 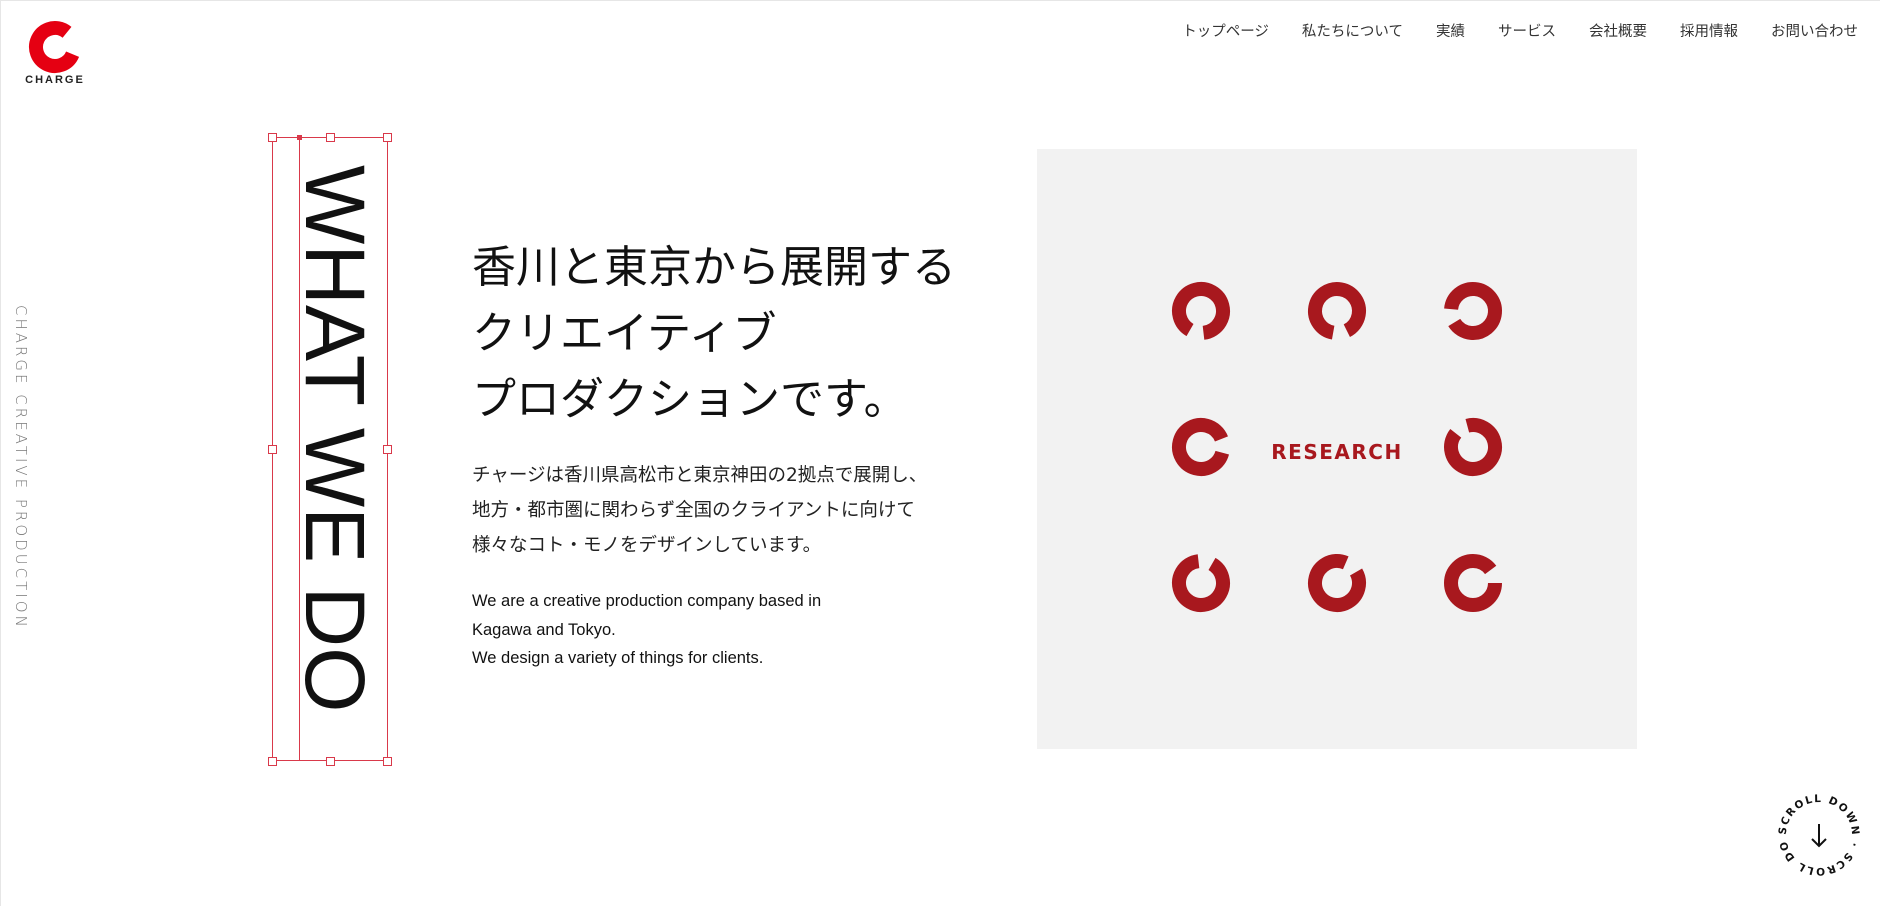 I want to click on scroll-down-text: SCROLL DOWN · SCROLL DOWN ·, so click(x=1817, y=833).